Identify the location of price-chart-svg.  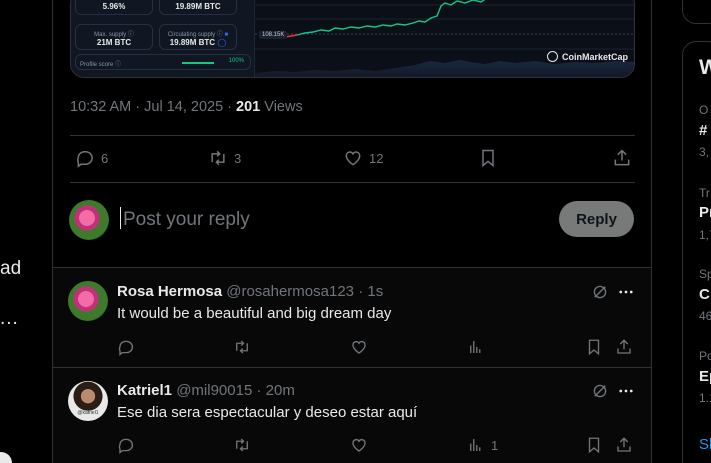
(444, 38).